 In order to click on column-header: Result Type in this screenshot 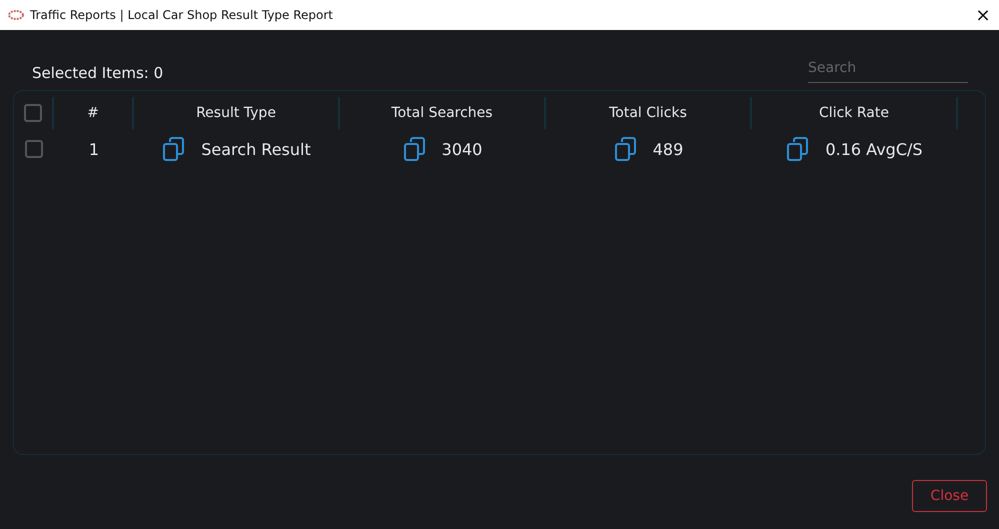, I will do `click(236, 113)`.